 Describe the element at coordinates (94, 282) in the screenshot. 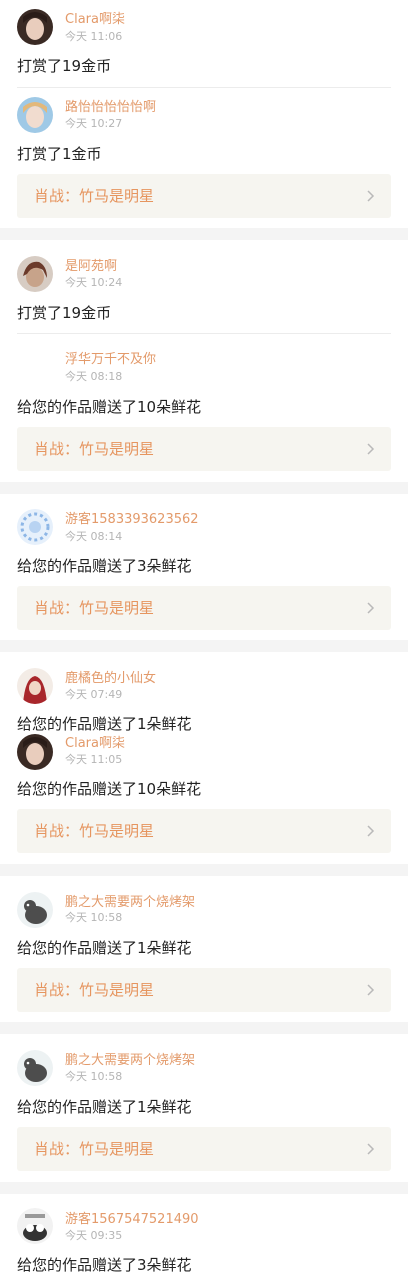

I see `timestamp: 今天 10:24` at that location.